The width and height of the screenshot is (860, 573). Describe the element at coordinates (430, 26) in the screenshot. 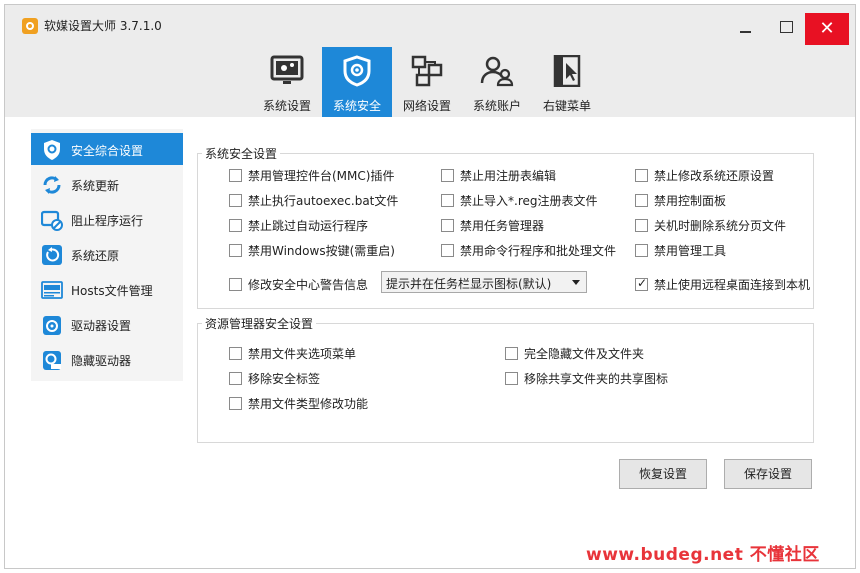

I see `title-bar: 软媒设置大师 3.7.1.0 ✕` at that location.